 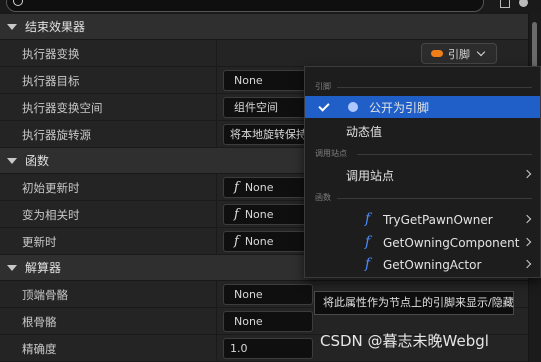 I want to click on menu-item-label: 动态值, so click(x=364, y=131).